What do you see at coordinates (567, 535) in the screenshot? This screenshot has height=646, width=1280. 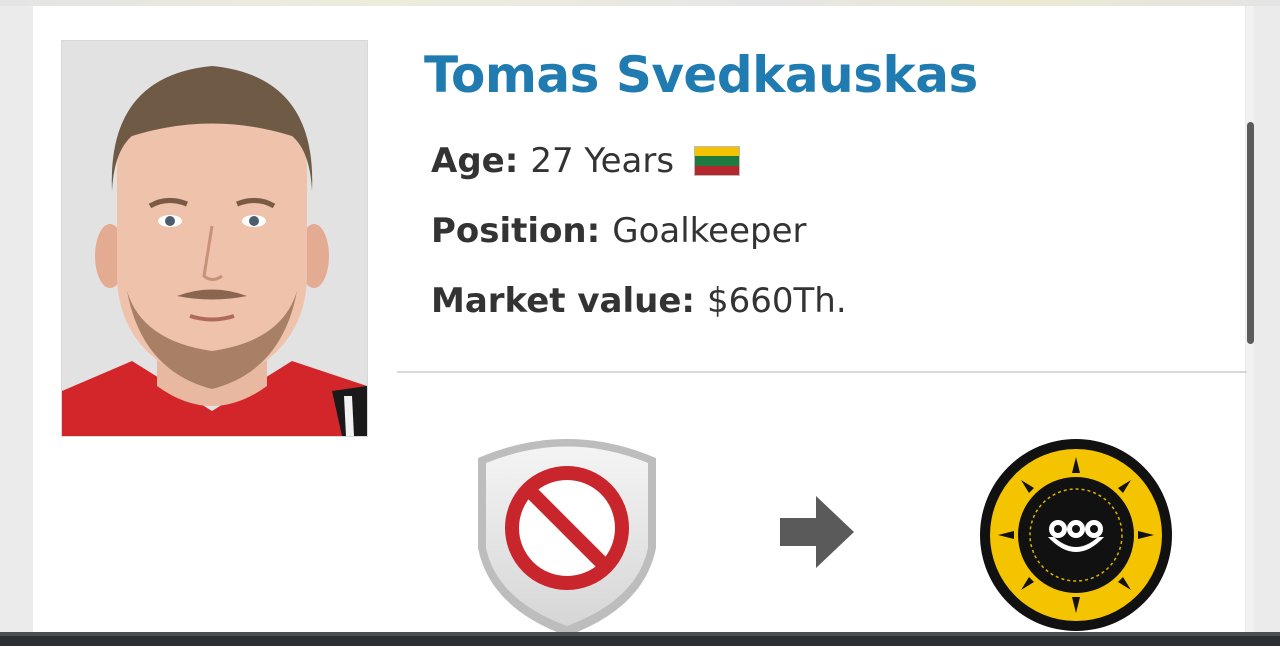 I see `no-club-shield-icon` at bounding box center [567, 535].